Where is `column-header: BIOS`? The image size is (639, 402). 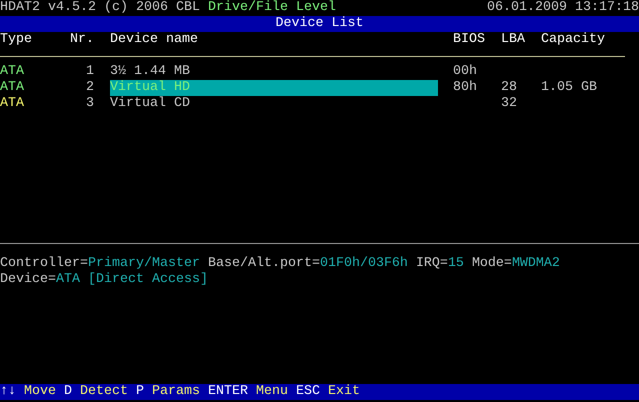
column-header: BIOS is located at coordinates (469, 40).